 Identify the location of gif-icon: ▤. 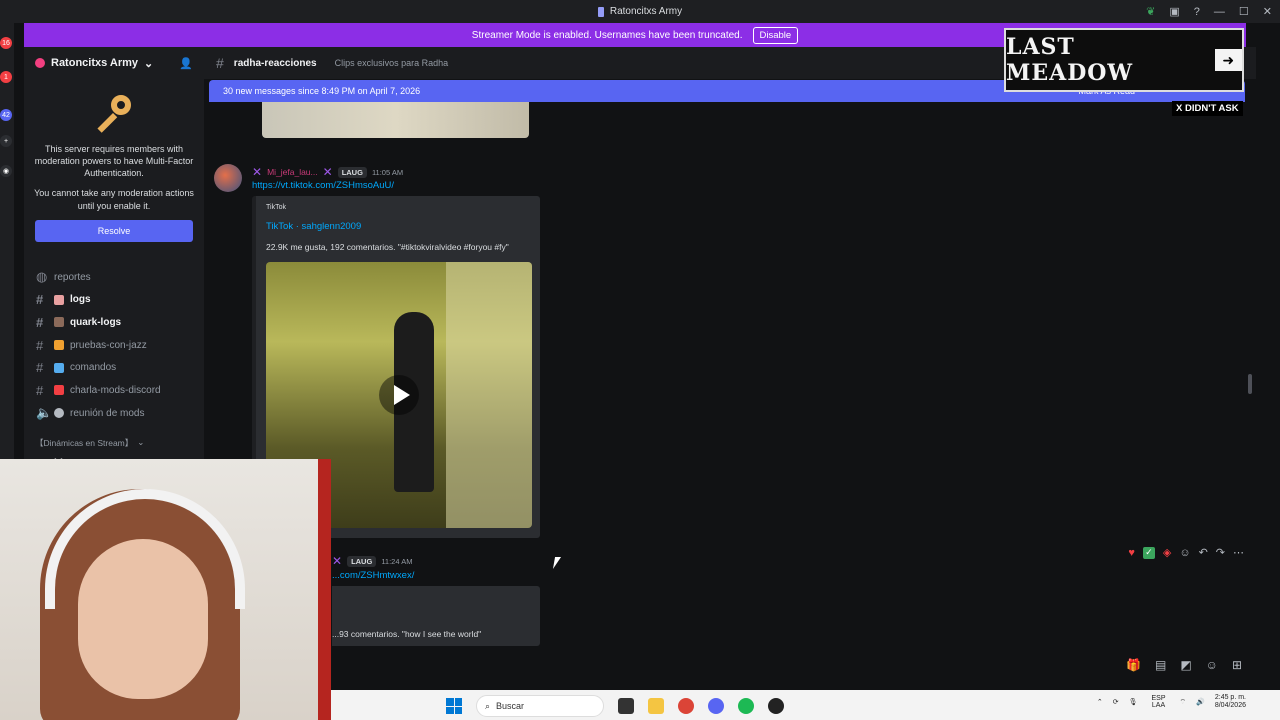
(1160, 665).